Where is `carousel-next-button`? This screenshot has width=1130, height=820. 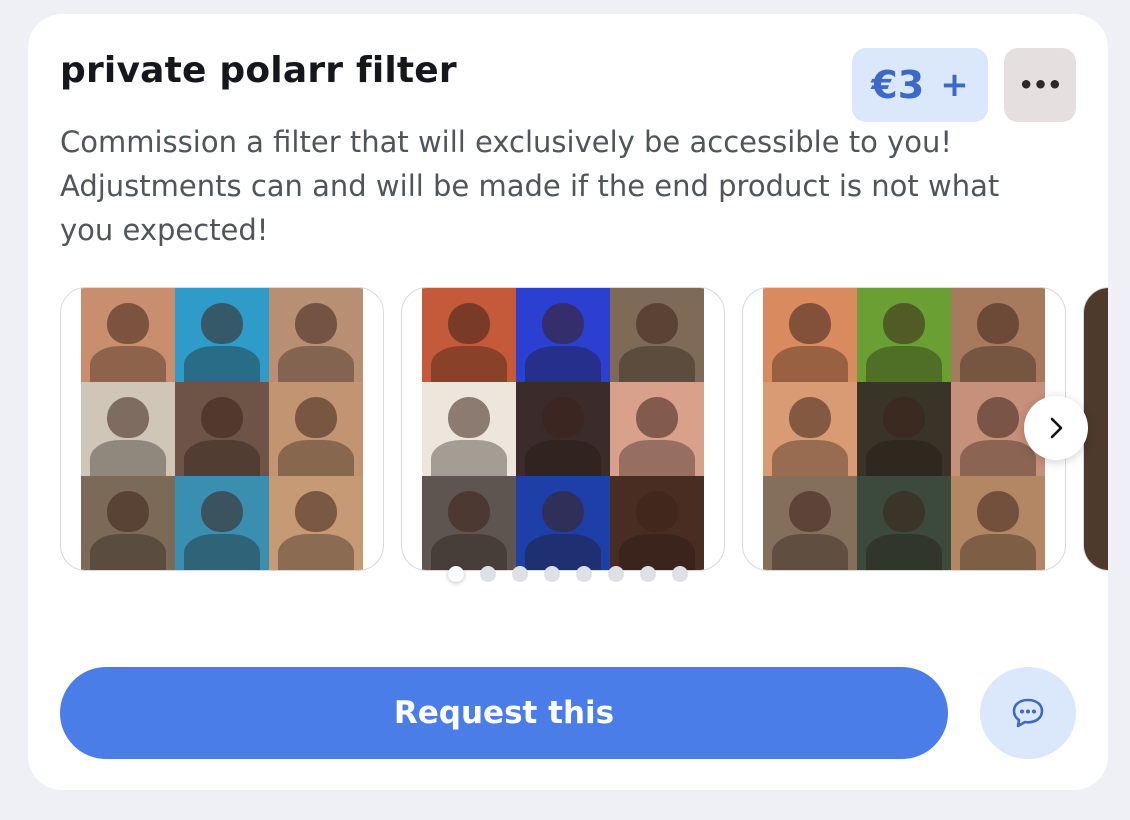 carousel-next-button is located at coordinates (1056, 428).